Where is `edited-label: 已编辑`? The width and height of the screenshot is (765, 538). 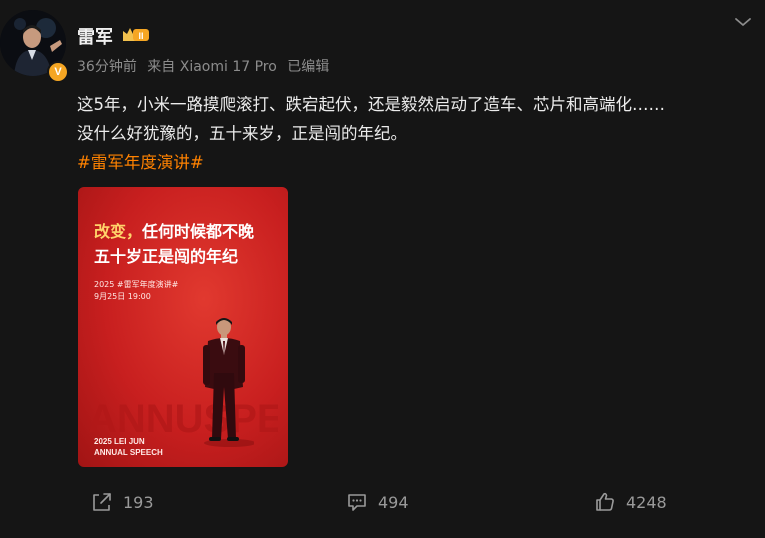 edited-label: 已编辑 is located at coordinates (308, 67).